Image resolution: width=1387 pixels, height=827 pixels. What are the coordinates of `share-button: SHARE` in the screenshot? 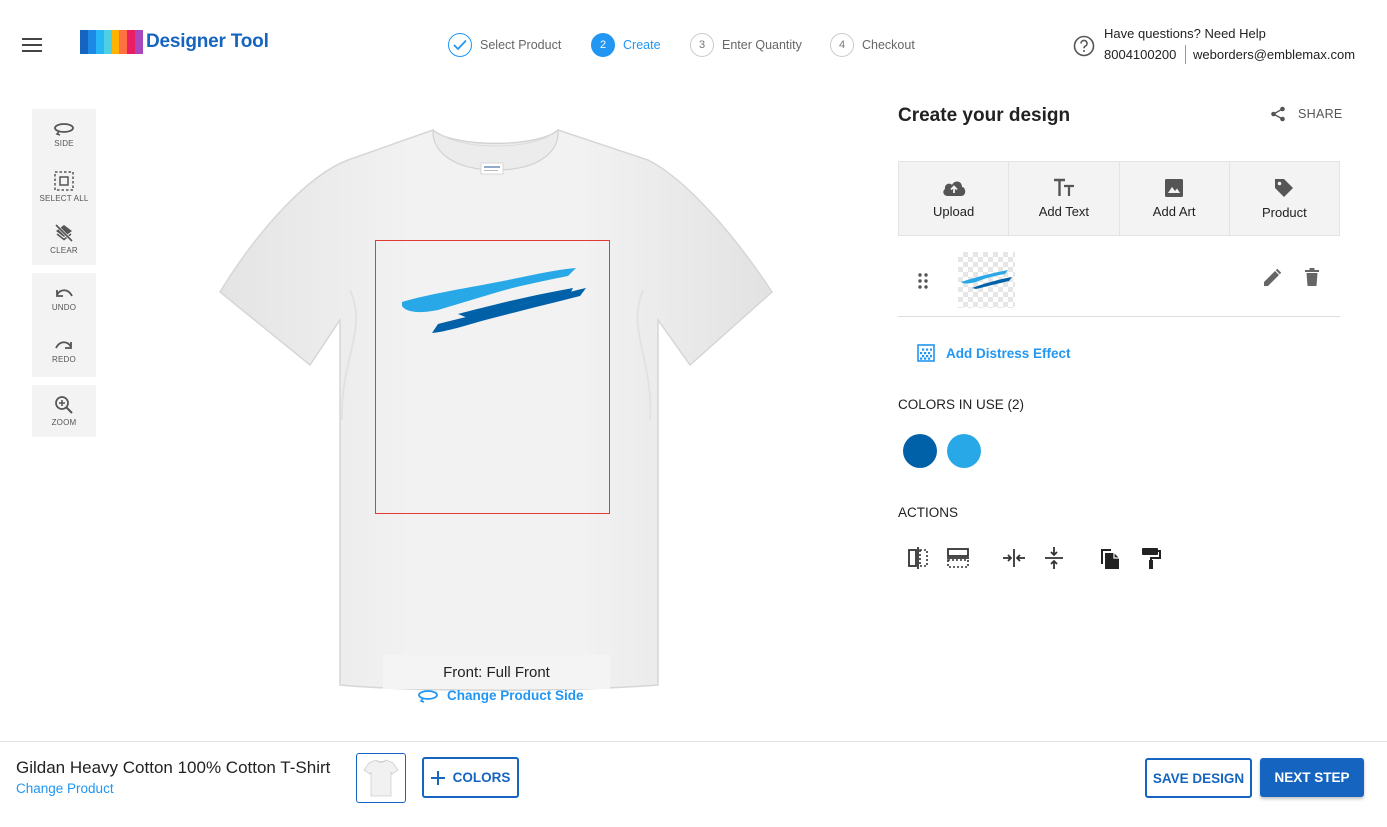 It's located at (1306, 114).